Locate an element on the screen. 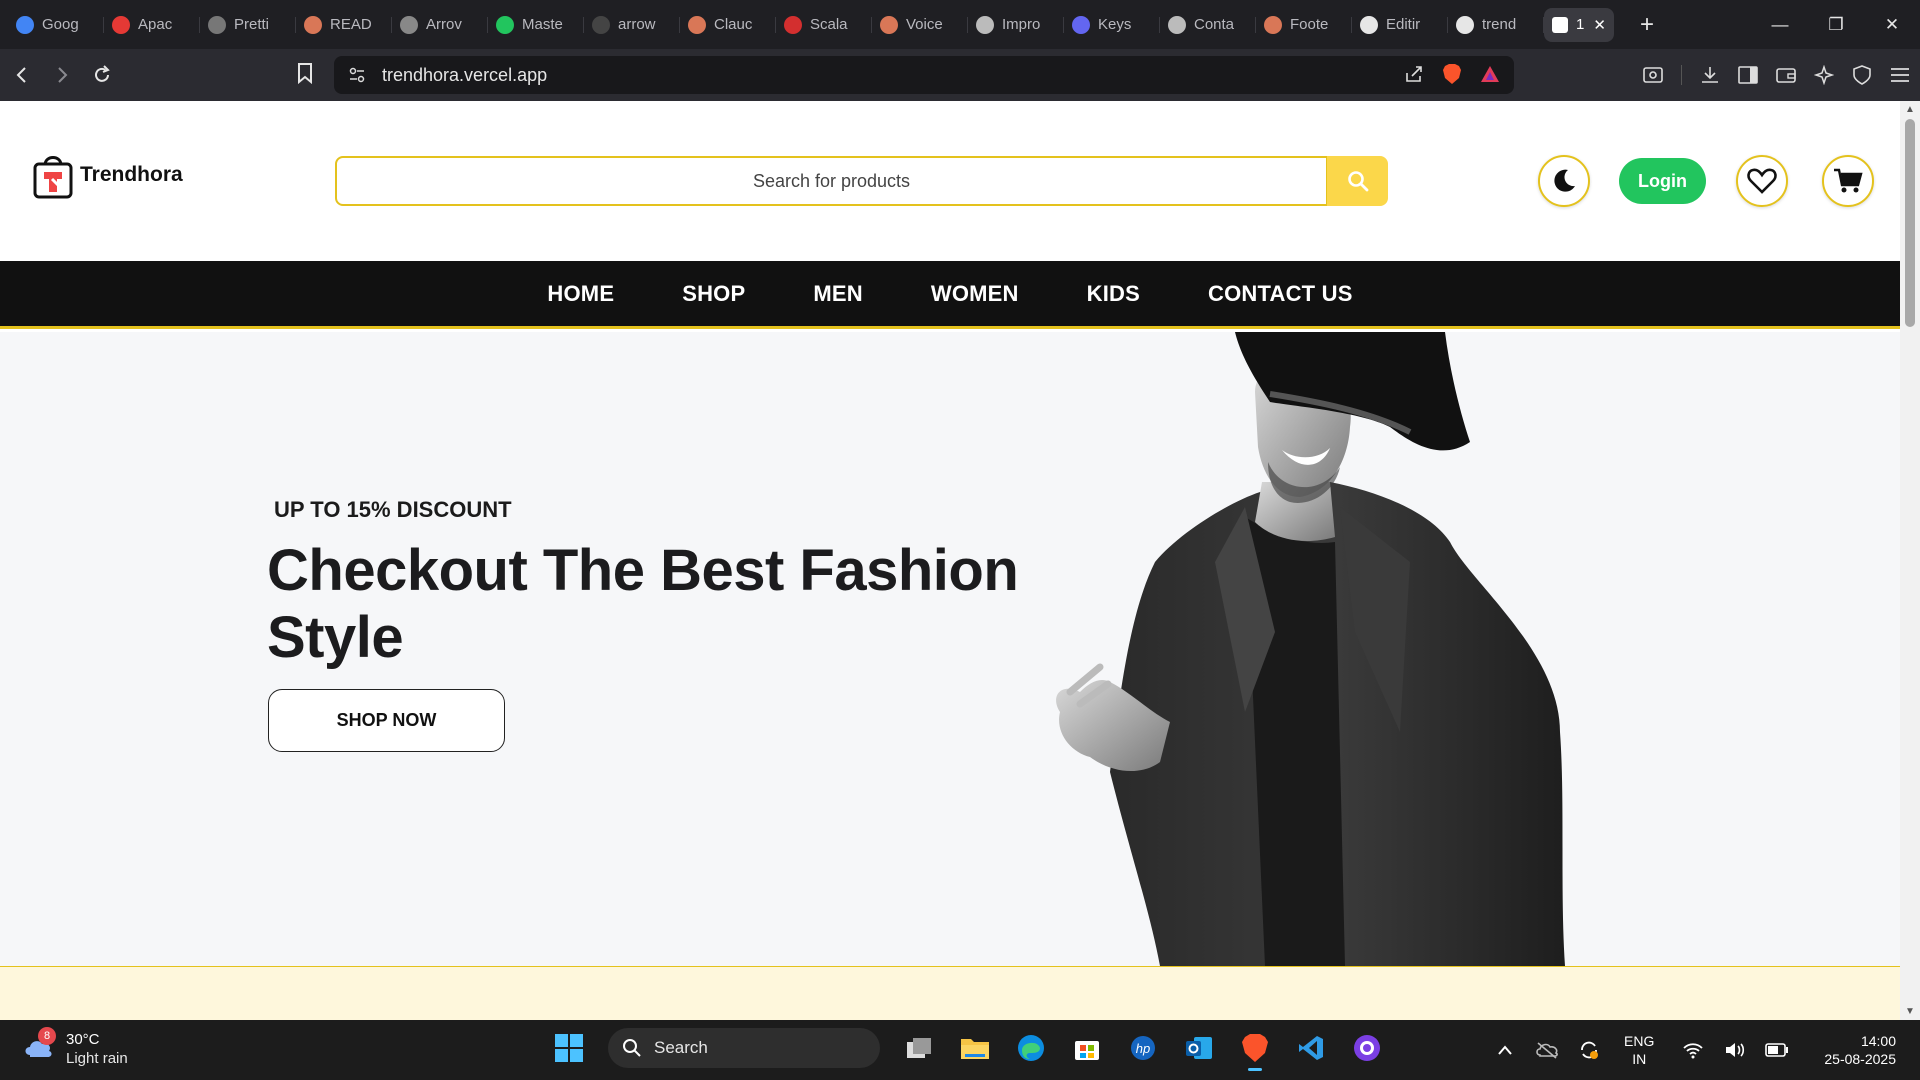  shopping-cart-icon is located at coordinates (1848, 180).